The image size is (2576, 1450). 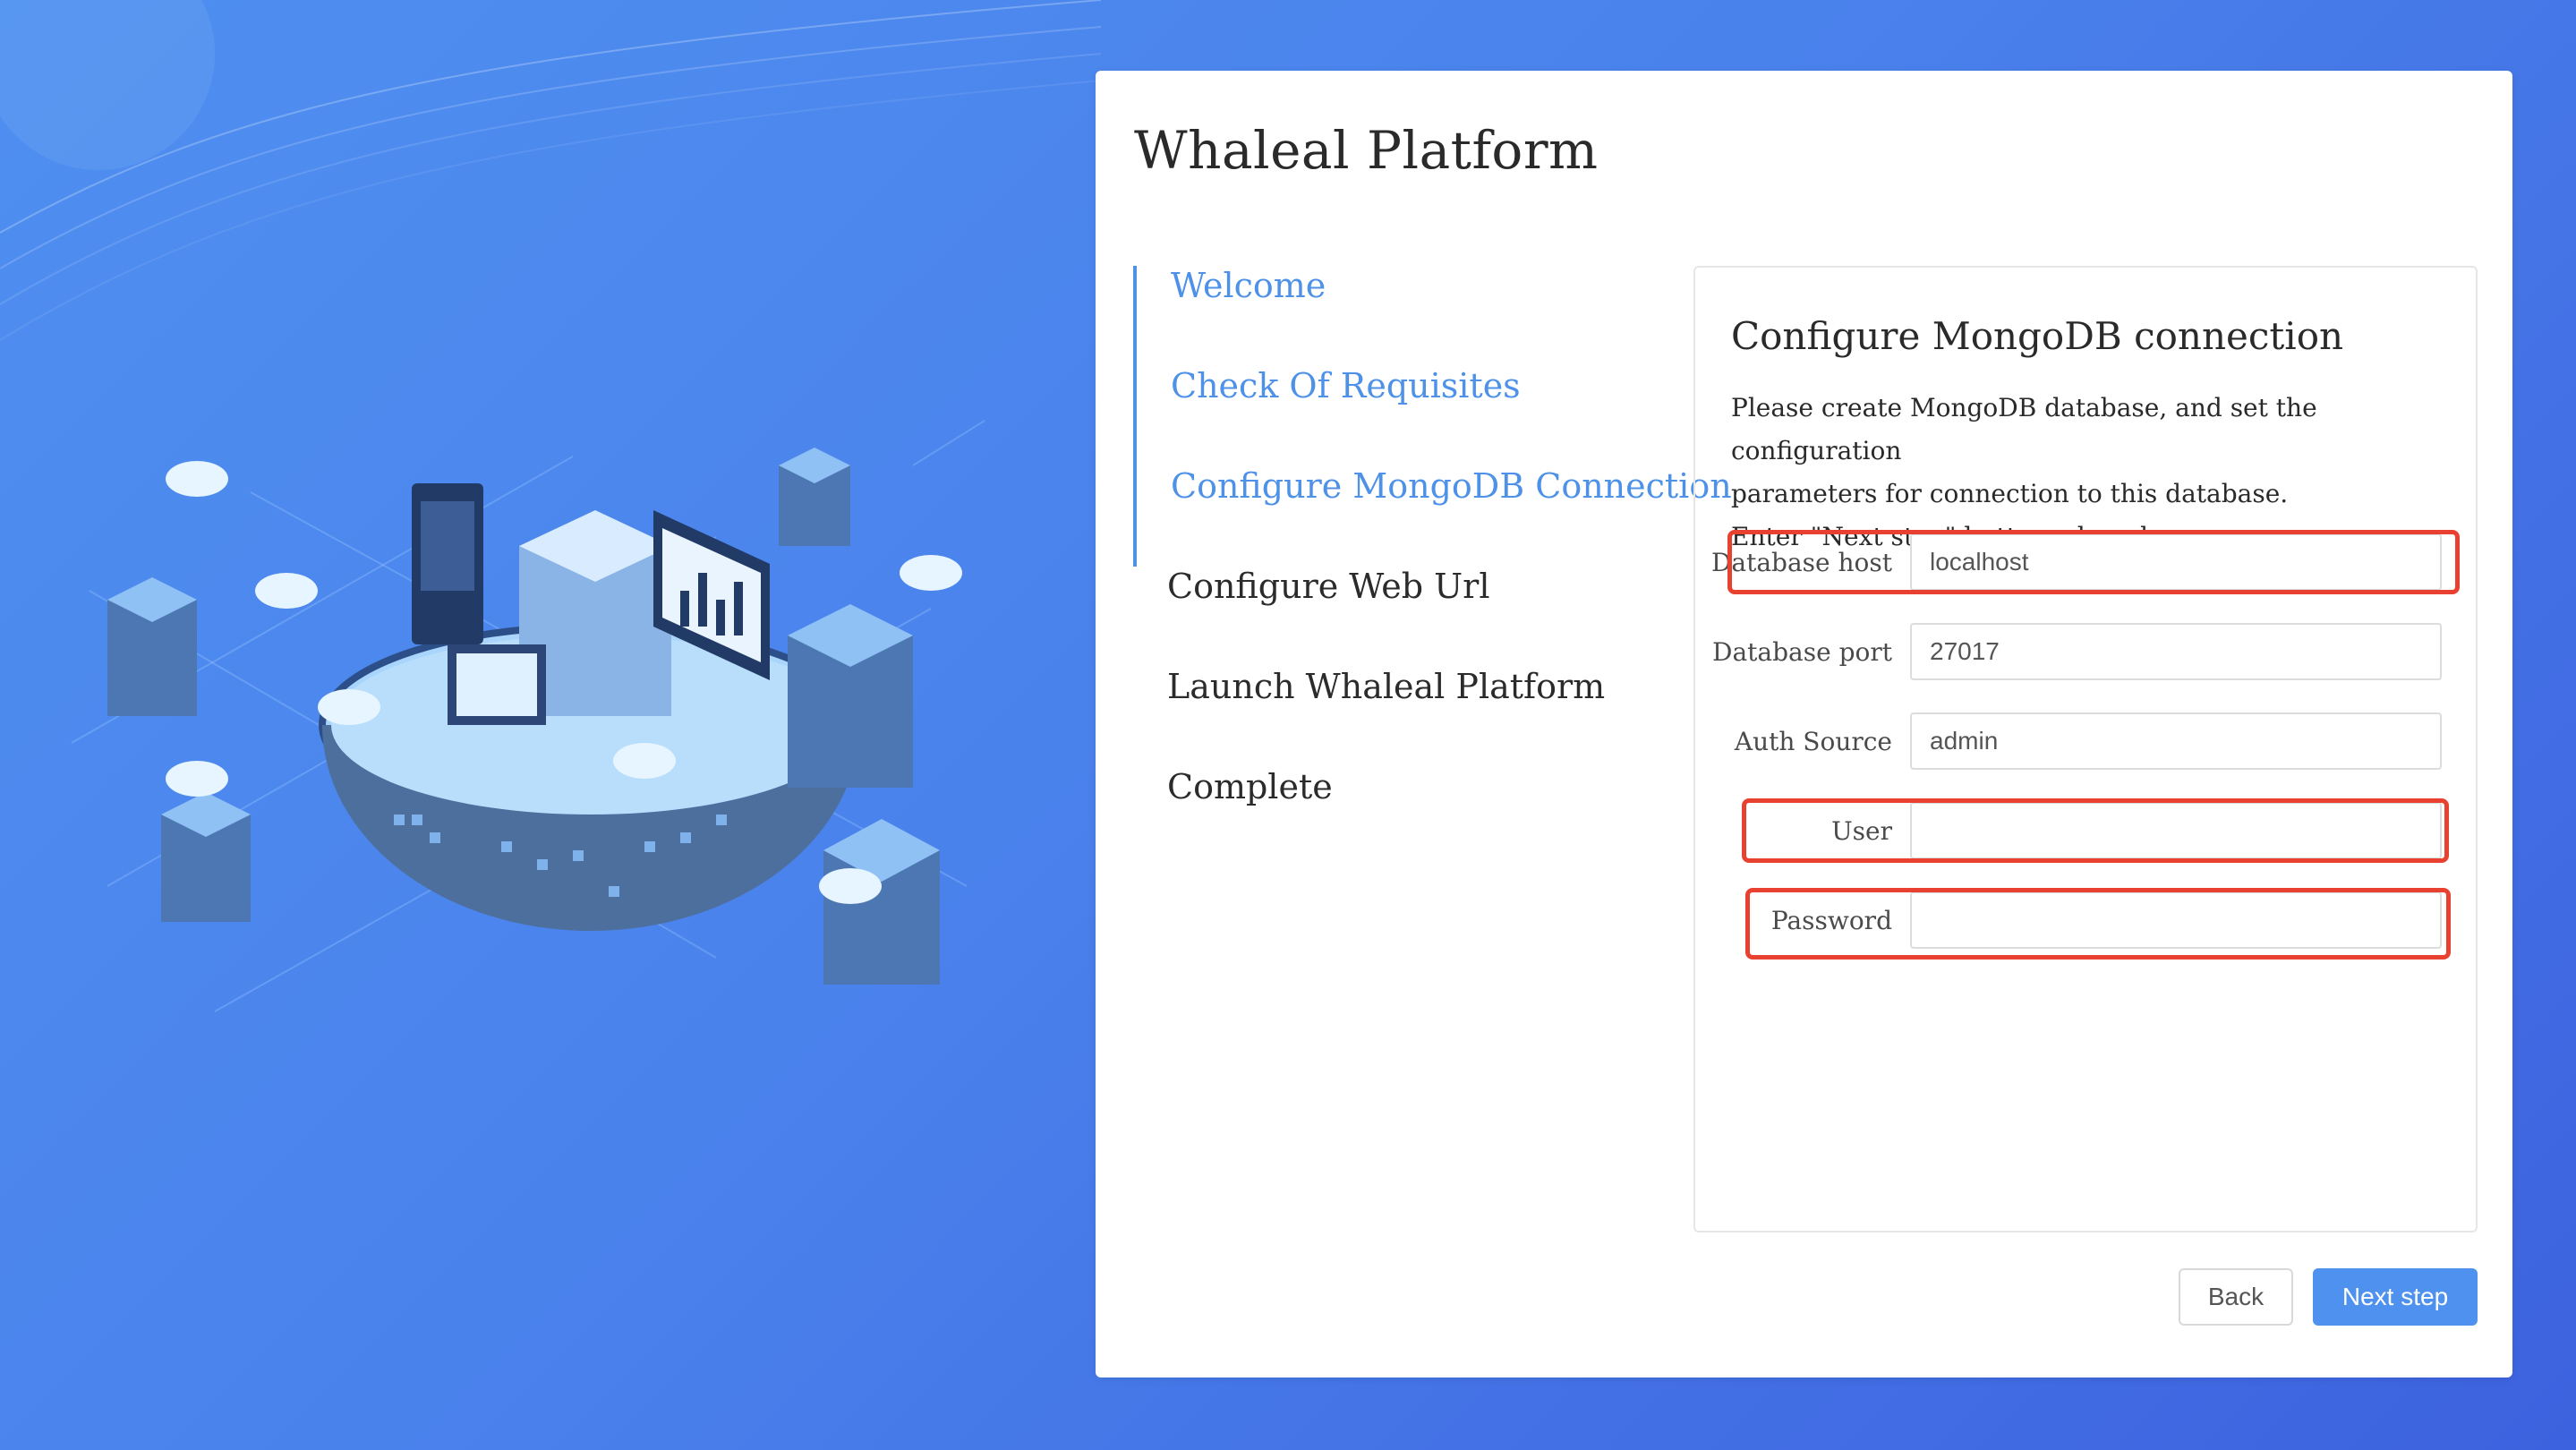 What do you see at coordinates (1386, 686) in the screenshot?
I see `step-launch-platform: Launch Whaleal Platform` at bounding box center [1386, 686].